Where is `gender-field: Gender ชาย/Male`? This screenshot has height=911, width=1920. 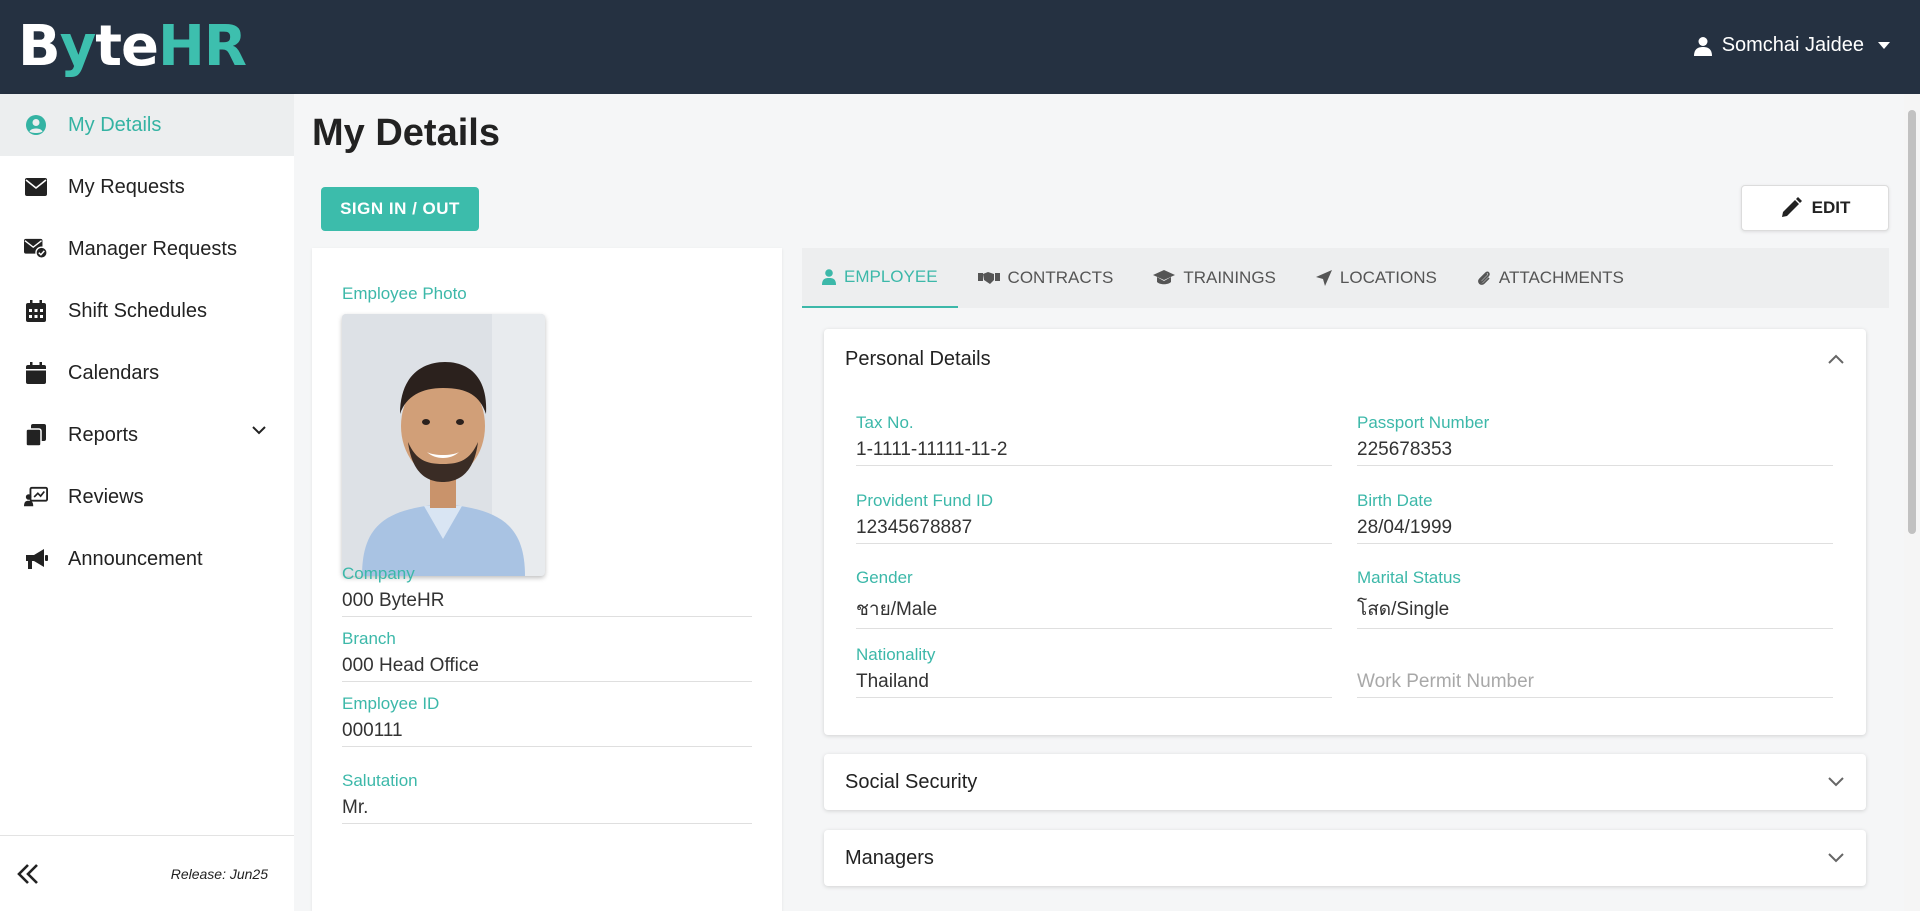
gender-field: Gender ชาย/Male is located at coordinates (1094, 598).